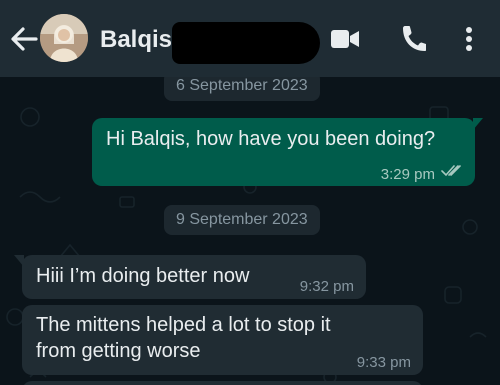  What do you see at coordinates (143, 276) in the screenshot?
I see `message-text: Hiii I’m doing better now` at bounding box center [143, 276].